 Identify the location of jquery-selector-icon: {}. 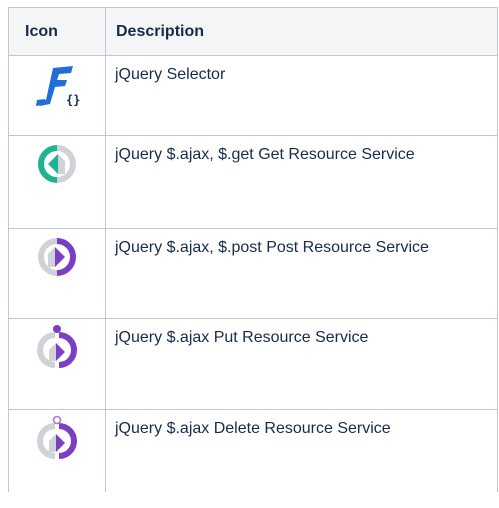
(57, 84).